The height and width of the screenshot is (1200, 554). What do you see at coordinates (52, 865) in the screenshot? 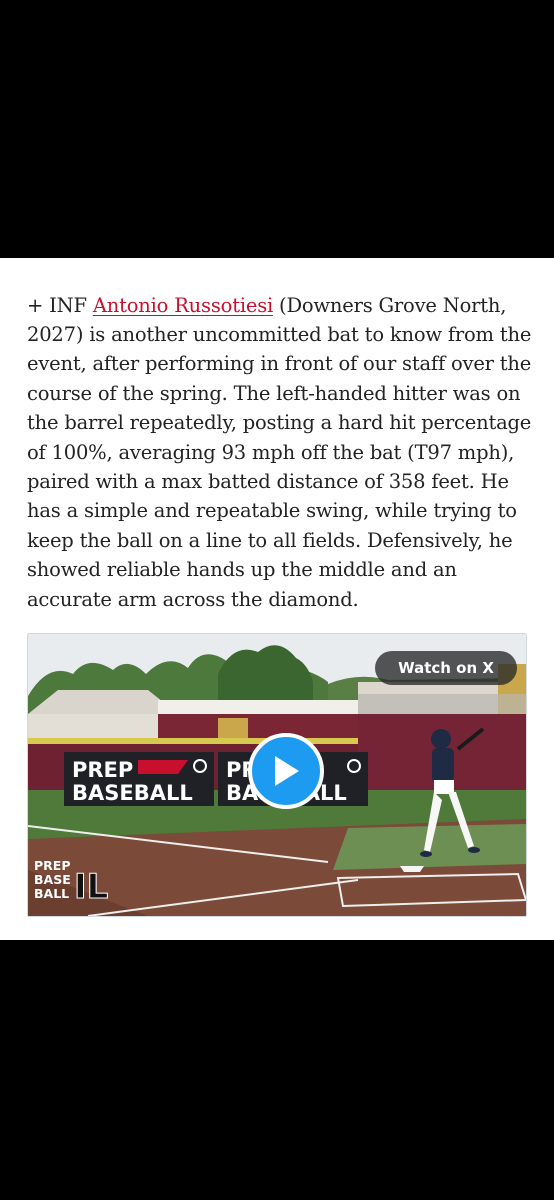
I see `logo-text-prep: PREP` at bounding box center [52, 865].